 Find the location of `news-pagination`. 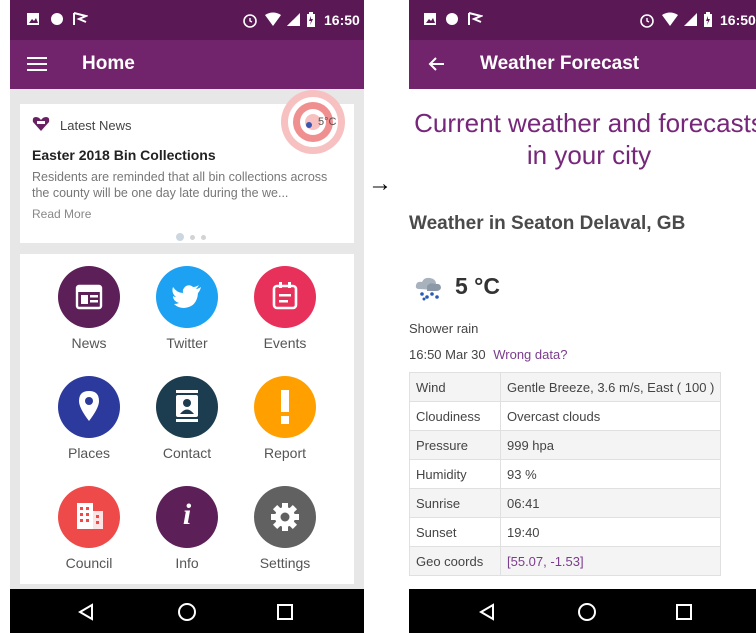

news-pagination is located at coordinates (191, 237).